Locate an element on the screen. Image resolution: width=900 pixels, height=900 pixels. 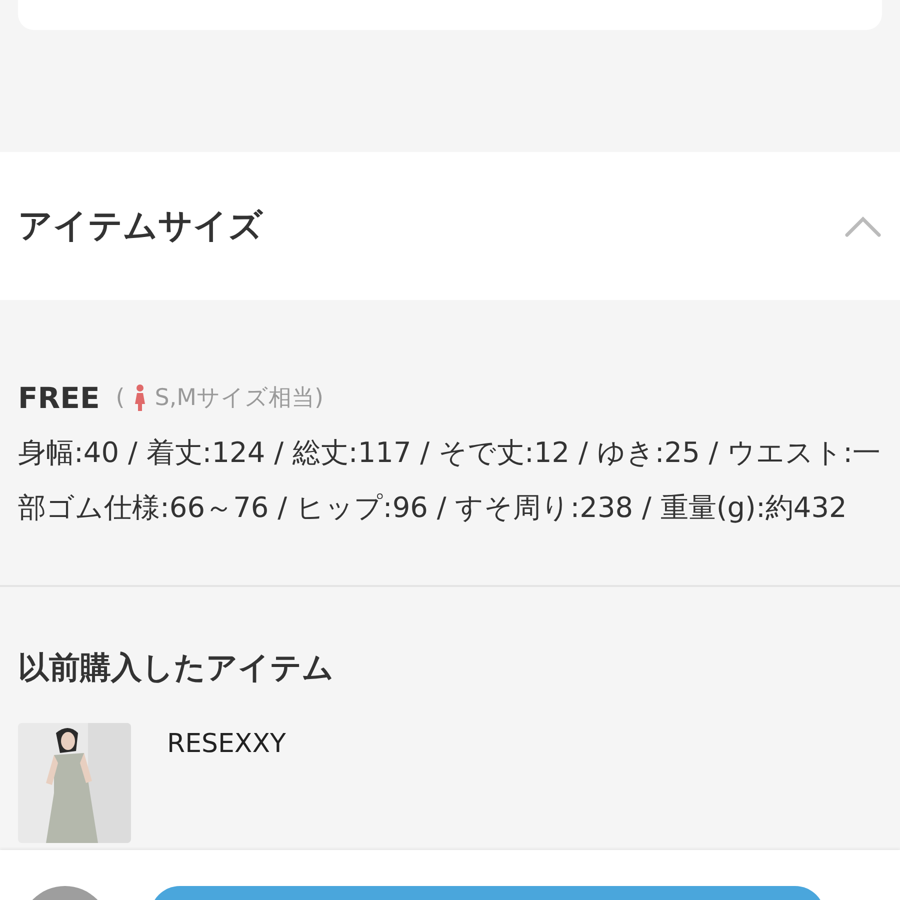
size-equivalent: S,Mサイズ相当) is located at coordinates (239, 398).